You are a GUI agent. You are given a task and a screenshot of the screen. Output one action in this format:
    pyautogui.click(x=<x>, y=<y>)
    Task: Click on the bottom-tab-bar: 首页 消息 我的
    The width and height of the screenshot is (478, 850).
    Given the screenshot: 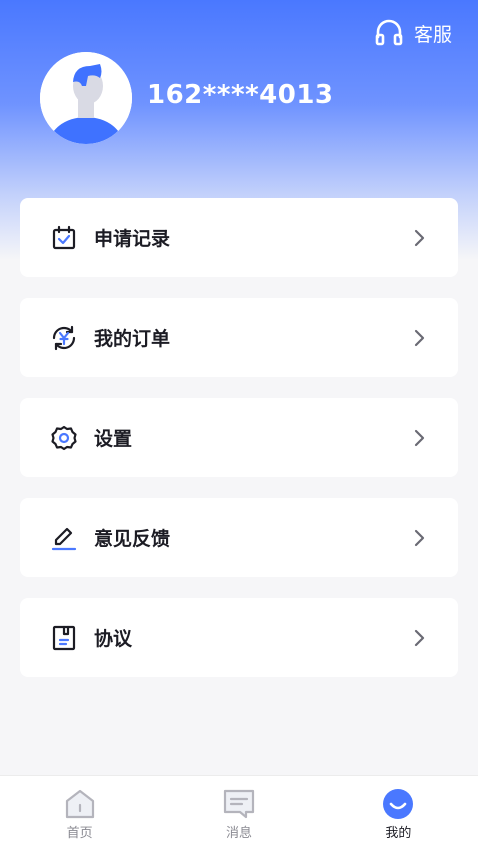 What is the action you would take?
    pyautogui.click(x=239, y=812)
    